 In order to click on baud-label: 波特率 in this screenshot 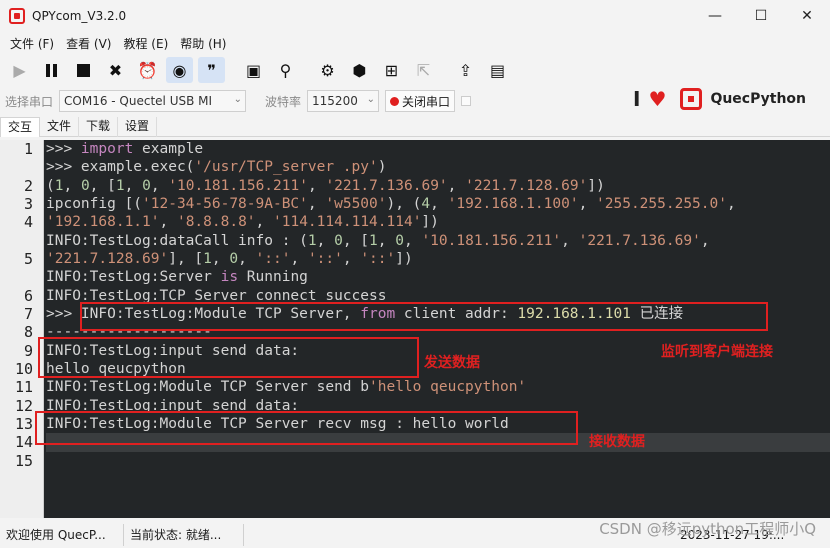, I will do `click(283, 101)`.